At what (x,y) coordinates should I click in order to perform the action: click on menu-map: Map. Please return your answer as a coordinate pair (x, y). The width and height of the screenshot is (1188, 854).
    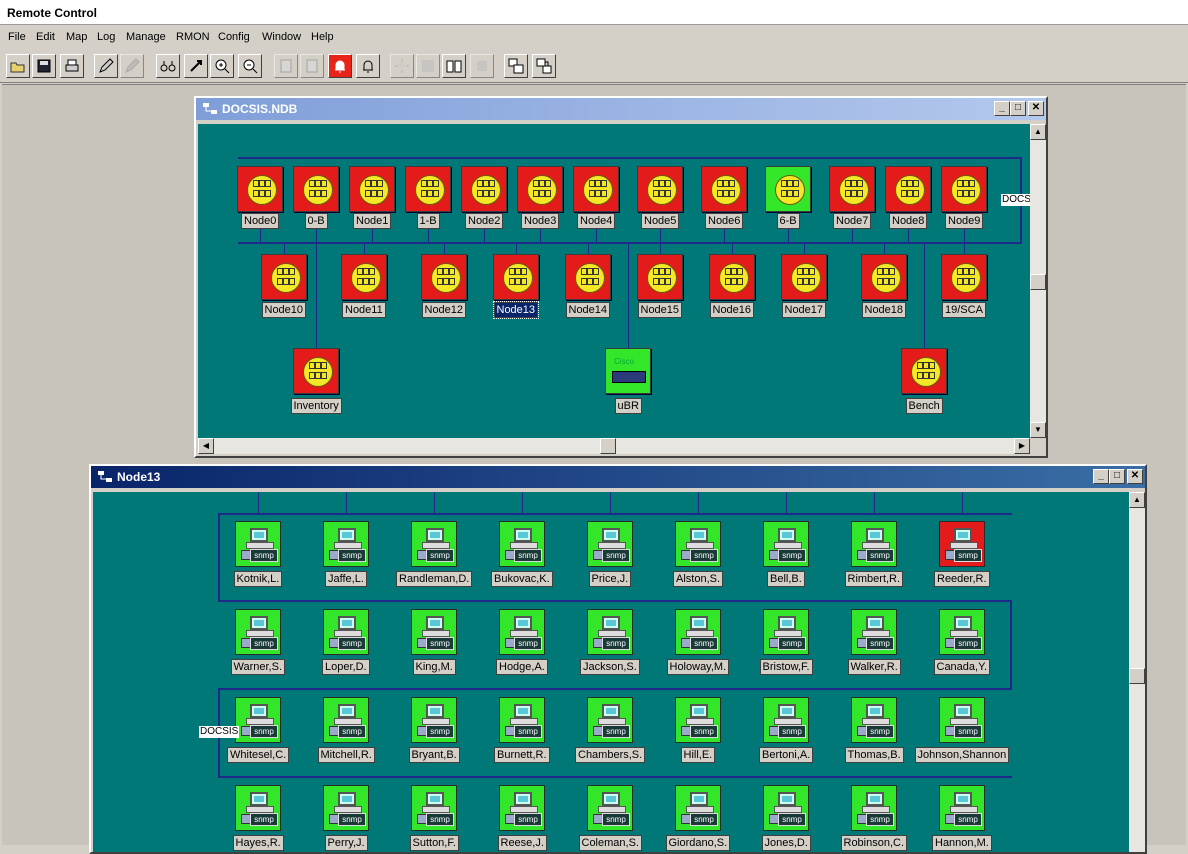
    Looking at the image, I should click on (76, 37).